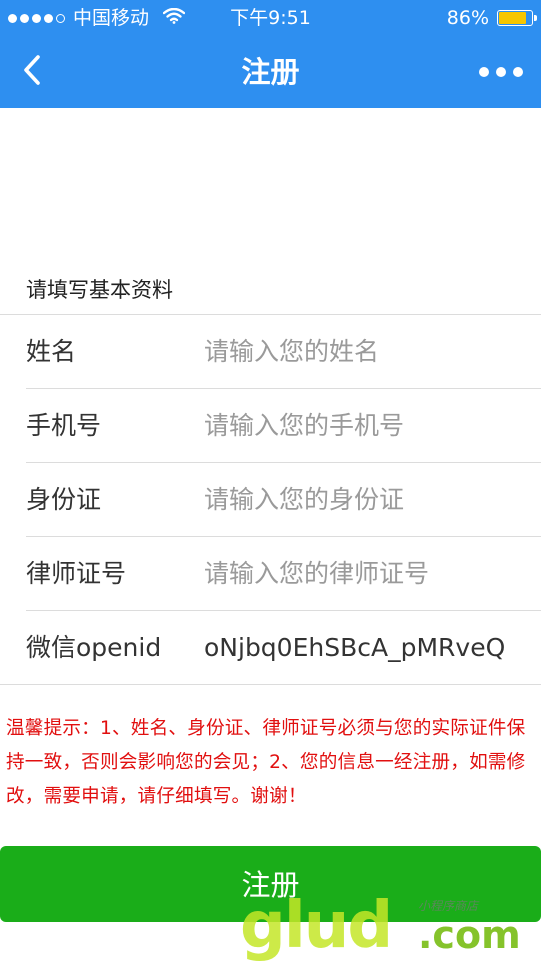  I want to click on app-header: 中国移动 下午9:51 86% 注册, so click(270, 54).